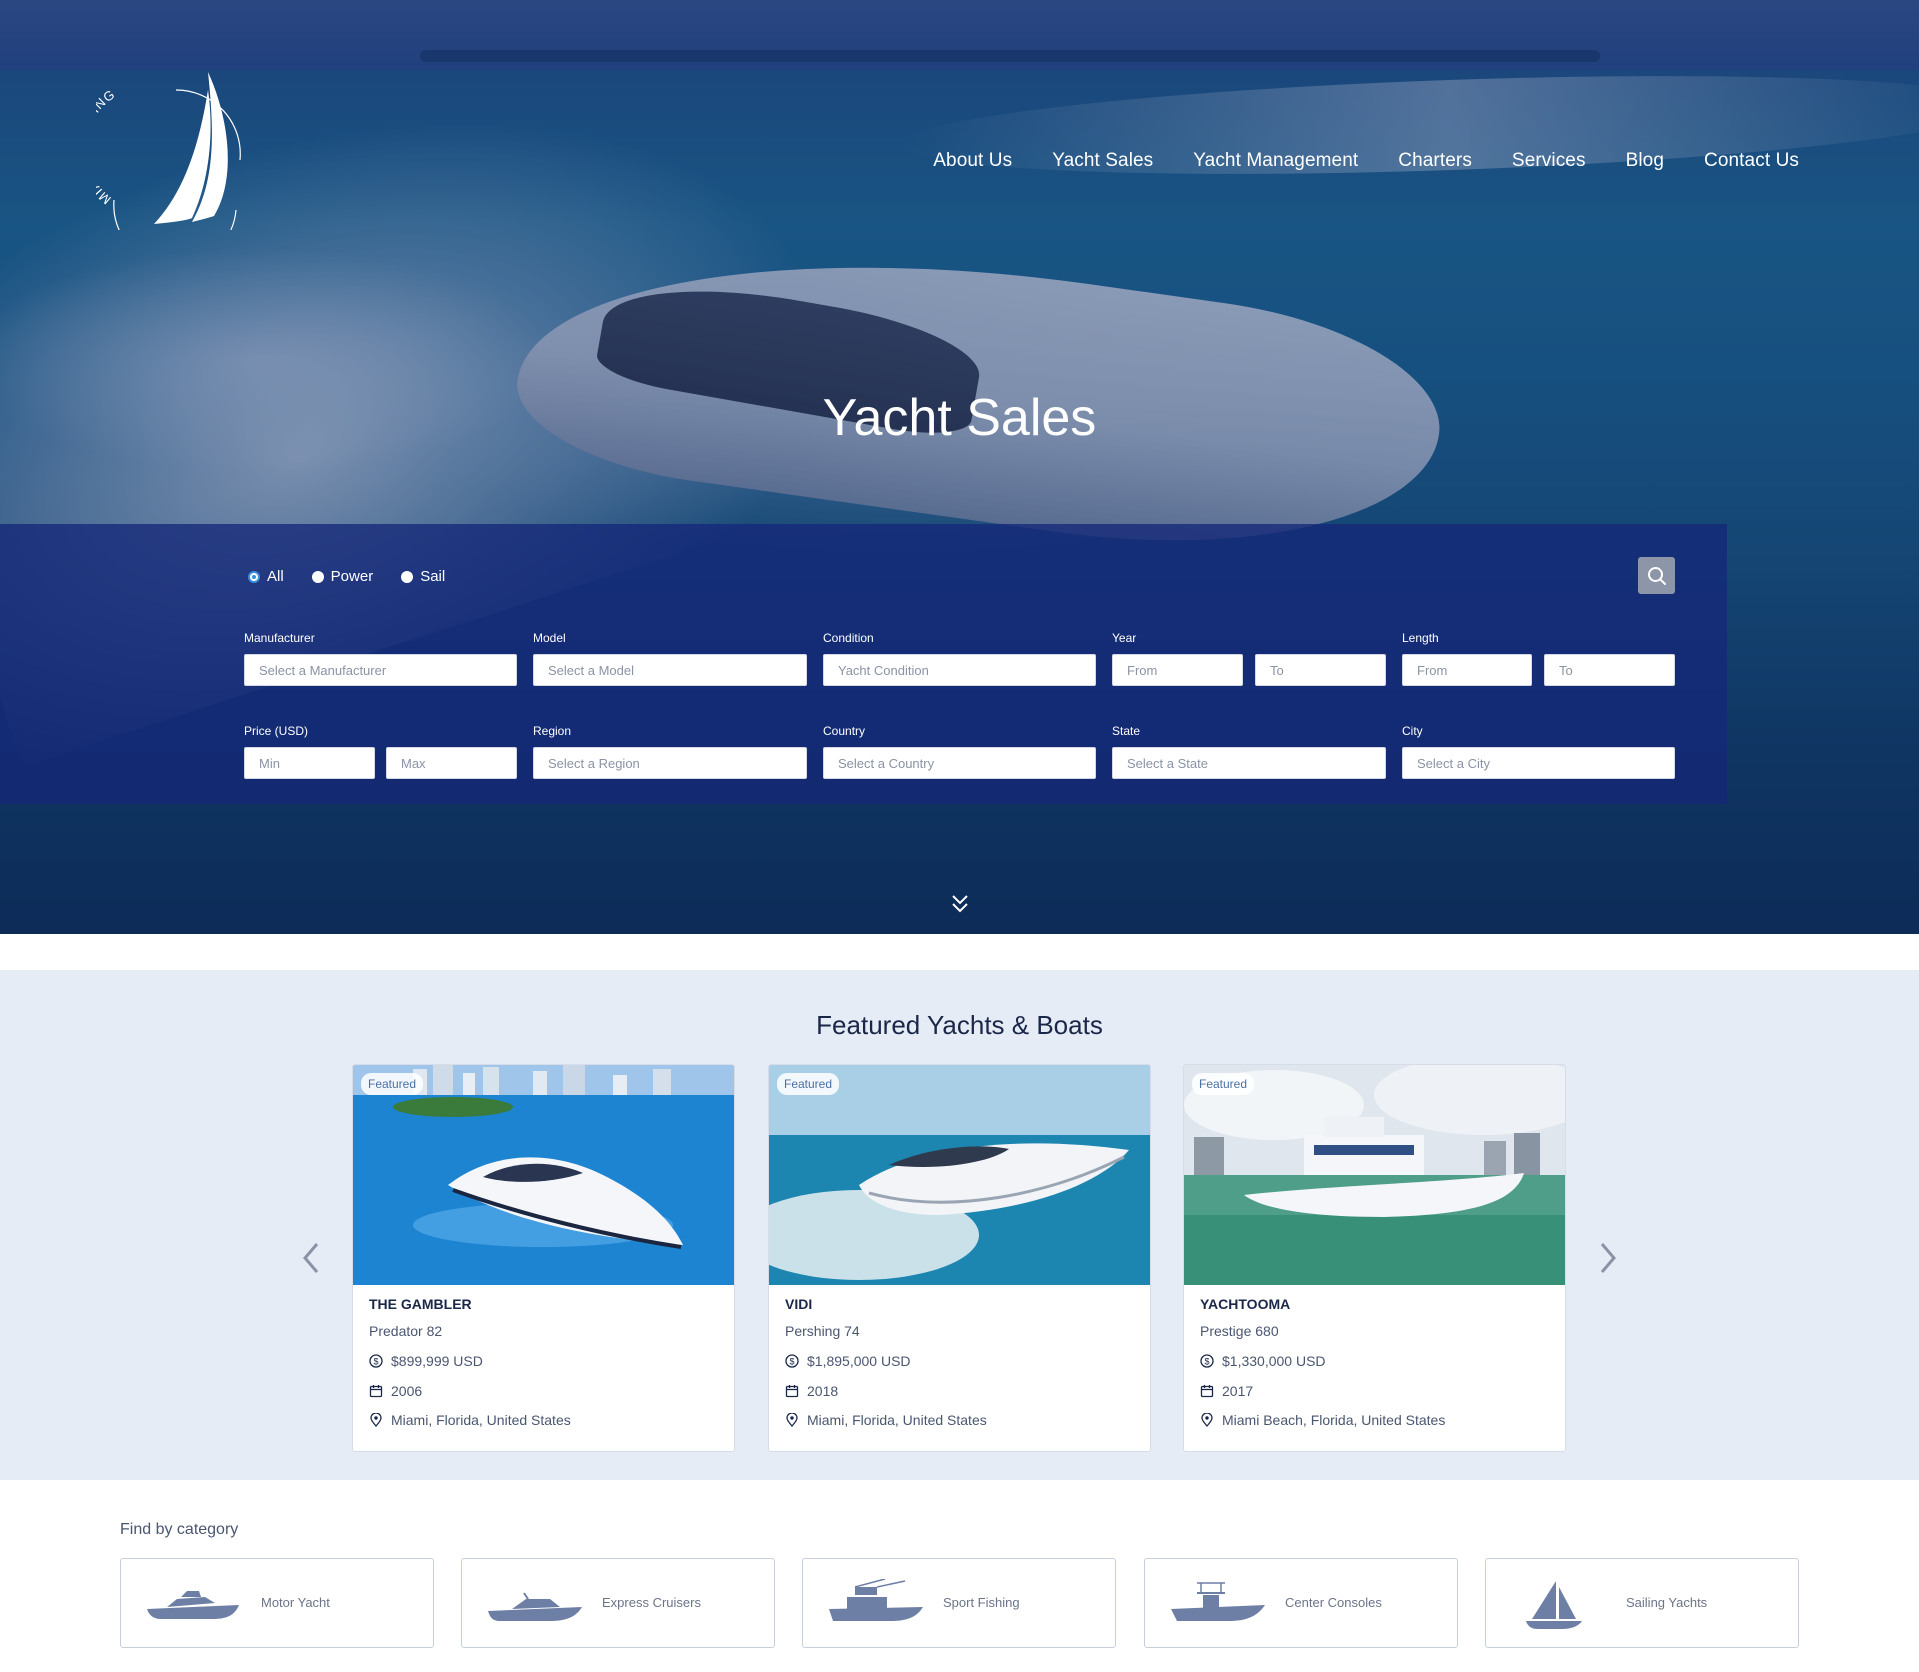 Image resolution: width=1919 pixels, height=1672 pixels. What do you see at coordinates (876, 1600) in the screenshot?
I see `sport-fishing-icon` at bounding box center [876, 1600].